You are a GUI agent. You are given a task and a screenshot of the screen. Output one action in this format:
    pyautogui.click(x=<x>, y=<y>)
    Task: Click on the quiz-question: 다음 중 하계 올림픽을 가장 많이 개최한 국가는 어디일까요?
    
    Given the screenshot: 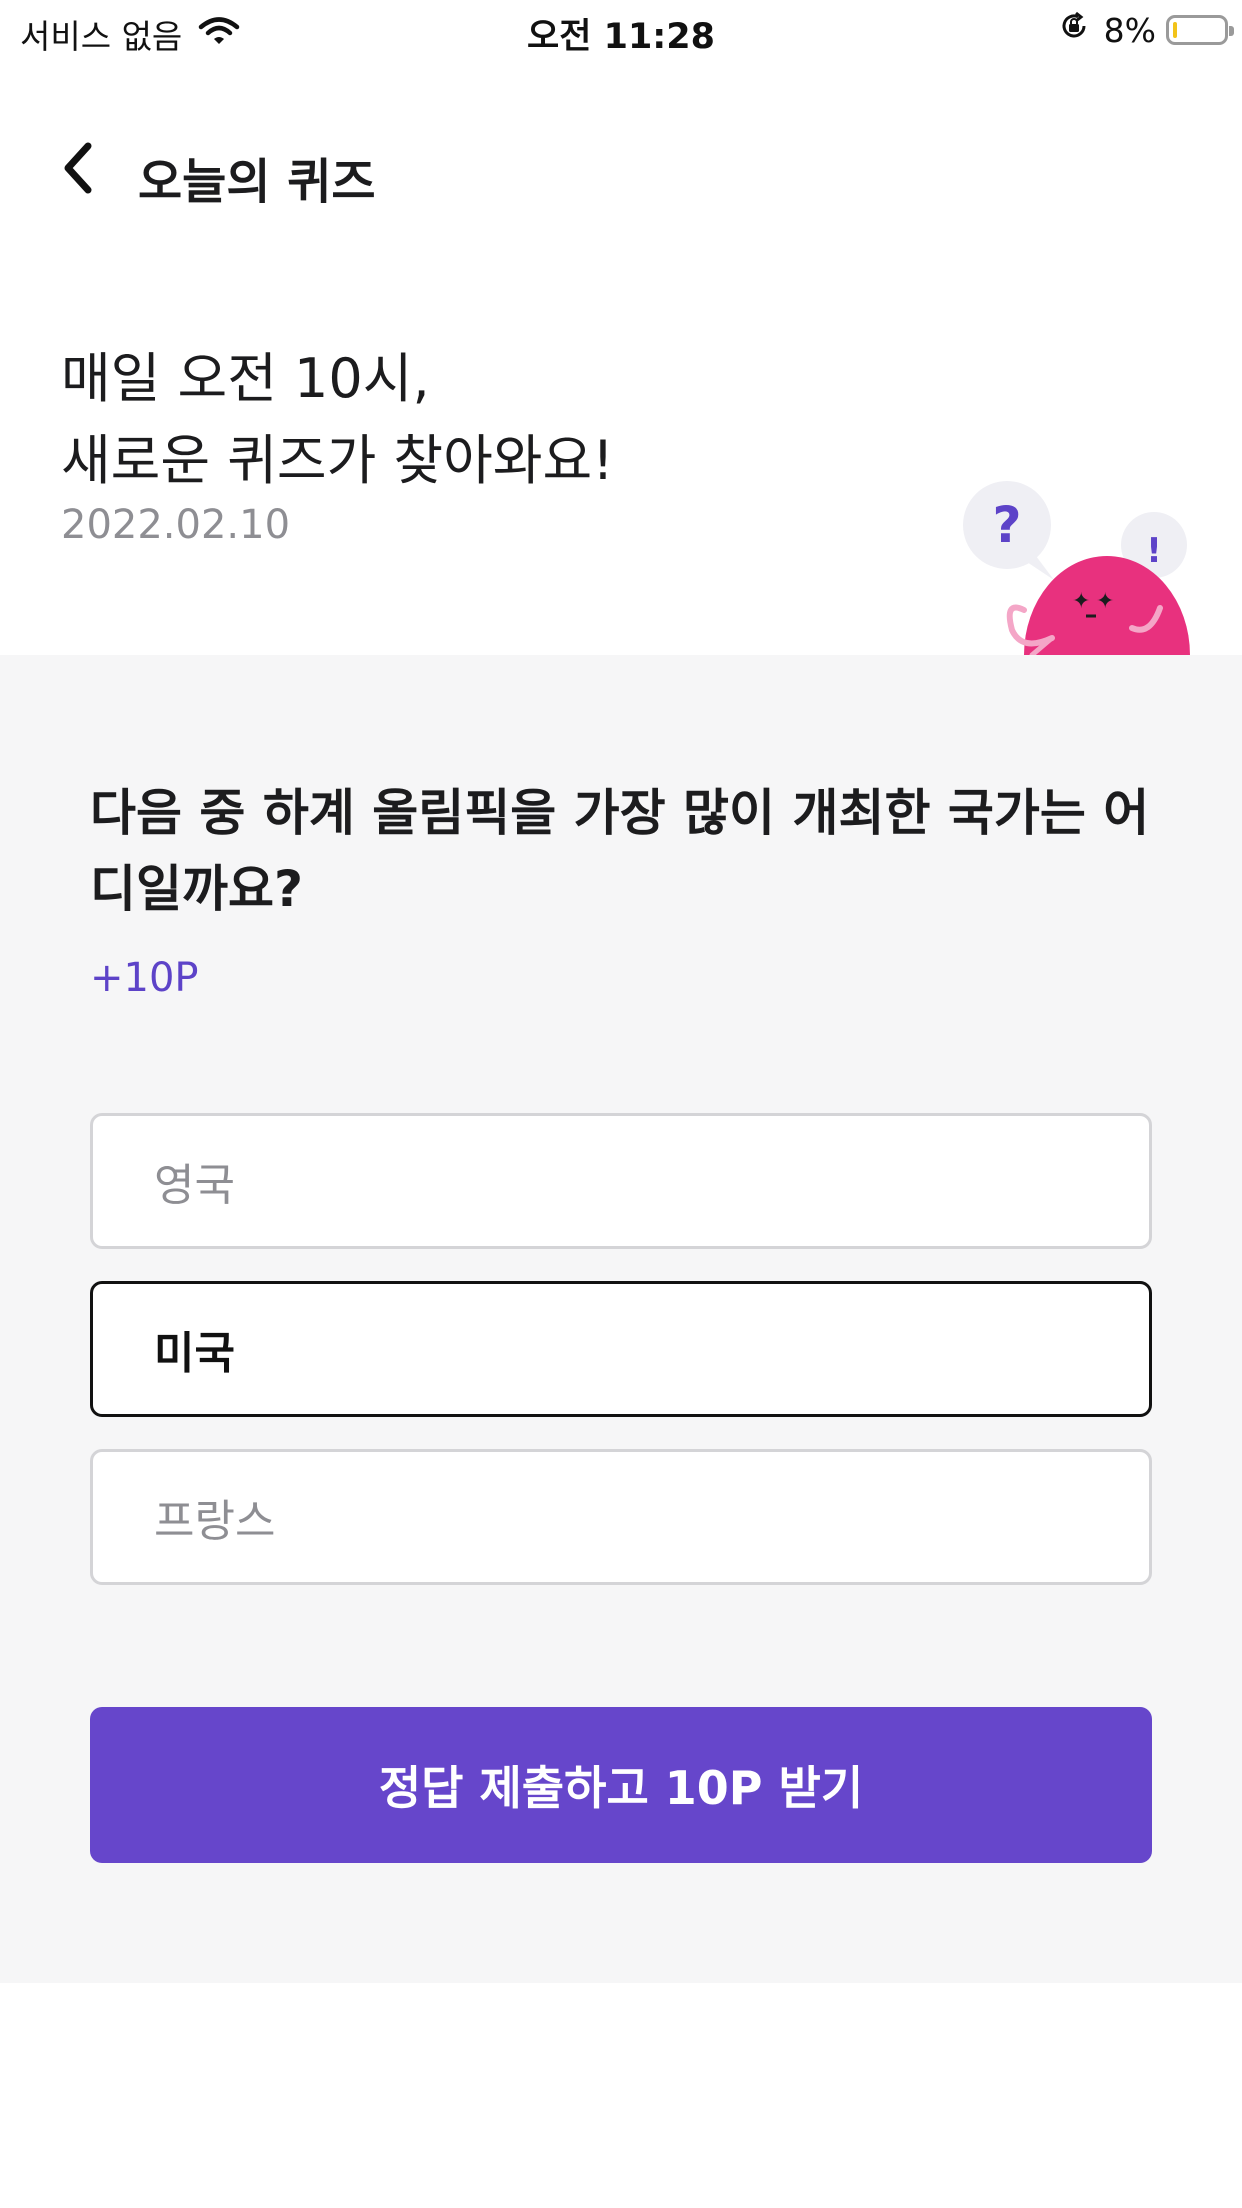 What is the action you would take?
    pyautogui.click(x=620, y=851)
    